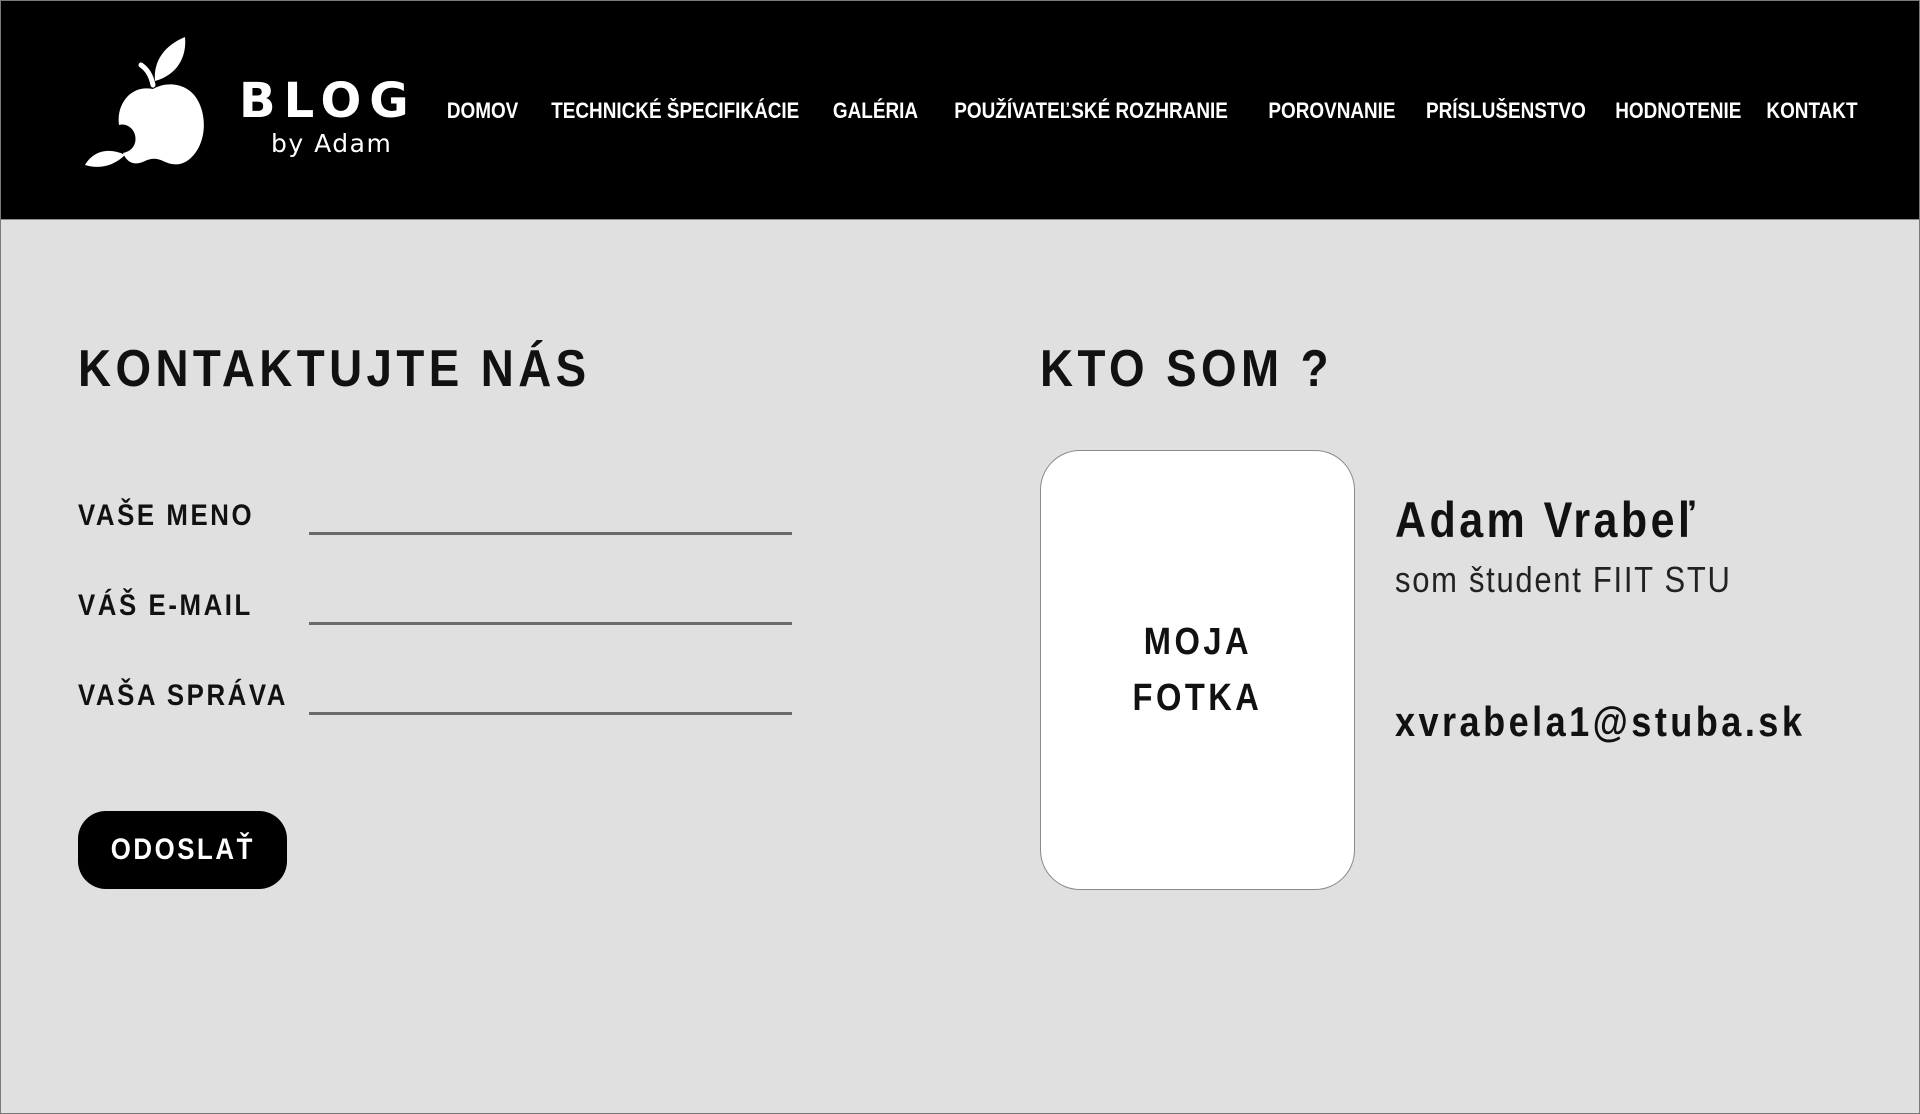 The image size is (1920, 1114). What do you see at coordinates (1197, 698) in the screenshot?
I see `photo-placeholder-line2: FOTKA` at bounding box center [1197, 698].